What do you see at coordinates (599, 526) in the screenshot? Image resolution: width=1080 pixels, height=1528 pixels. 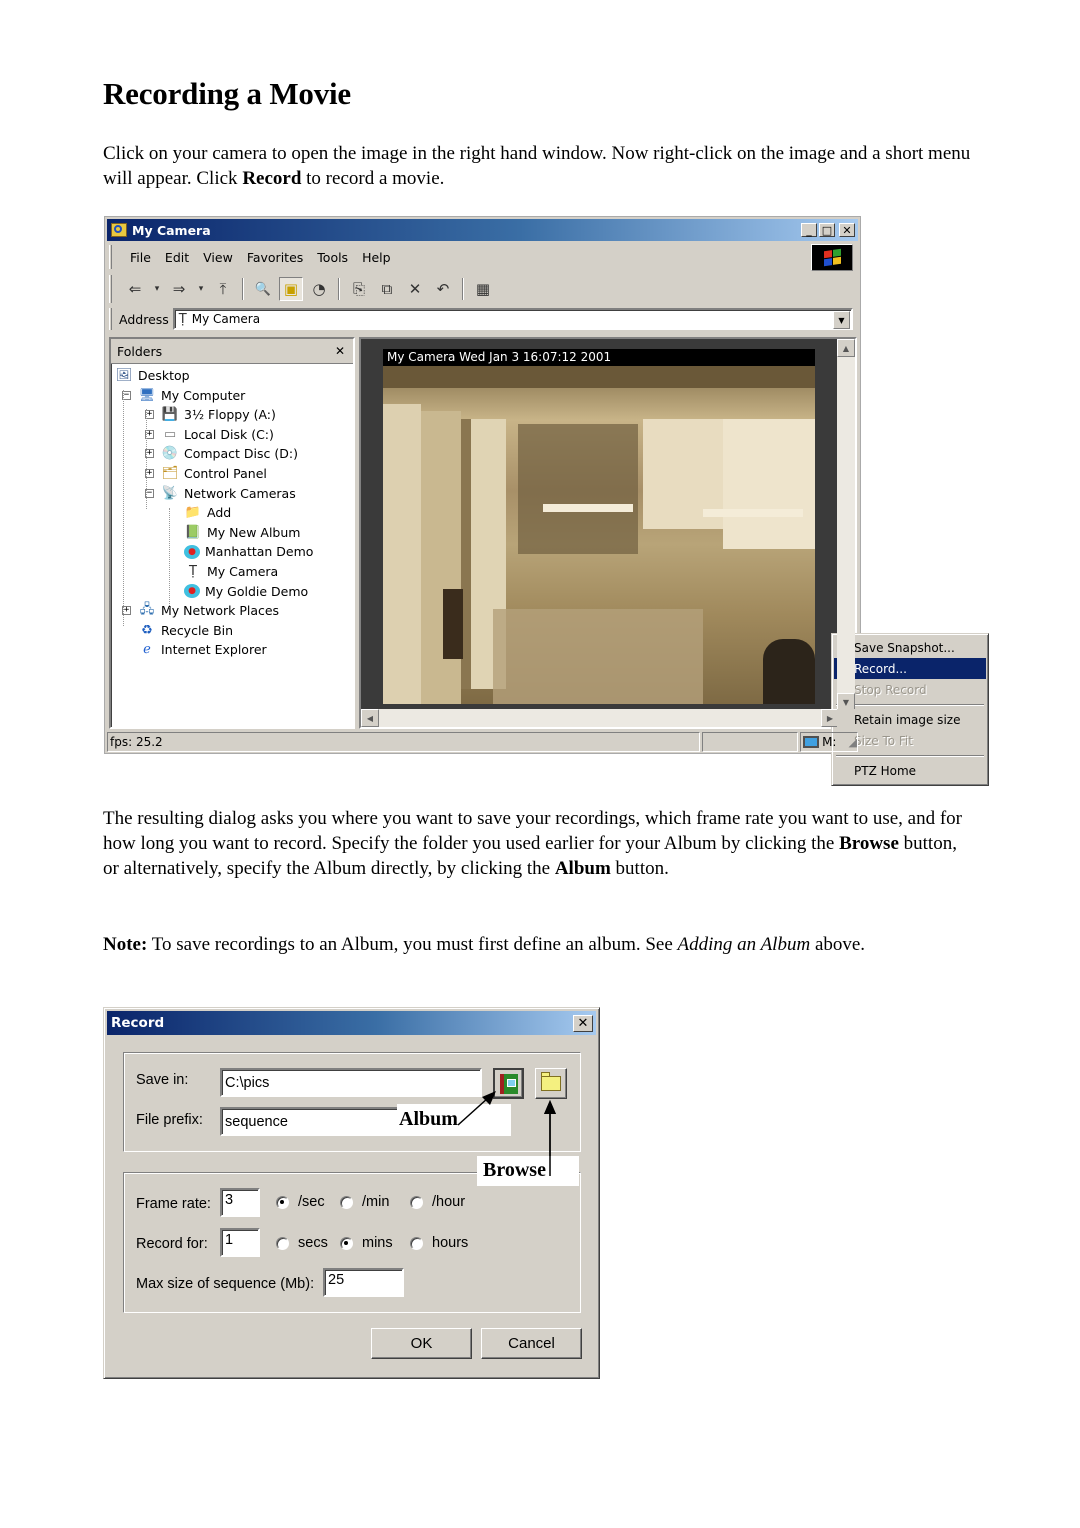 I see `camera-image: My Camera Wed Jan 3 16:07:12 2001` at bounding box center [599, 526].